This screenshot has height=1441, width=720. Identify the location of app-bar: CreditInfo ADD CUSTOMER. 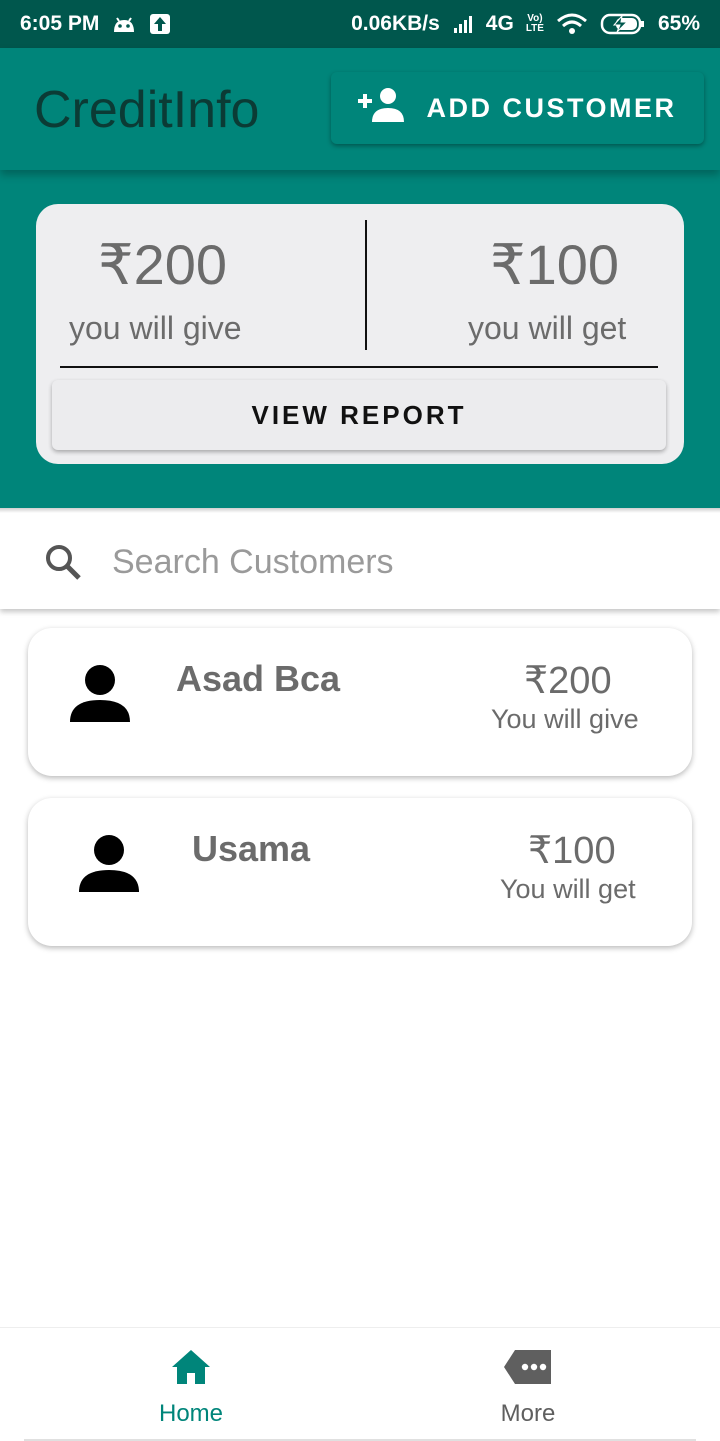
(360, 109).